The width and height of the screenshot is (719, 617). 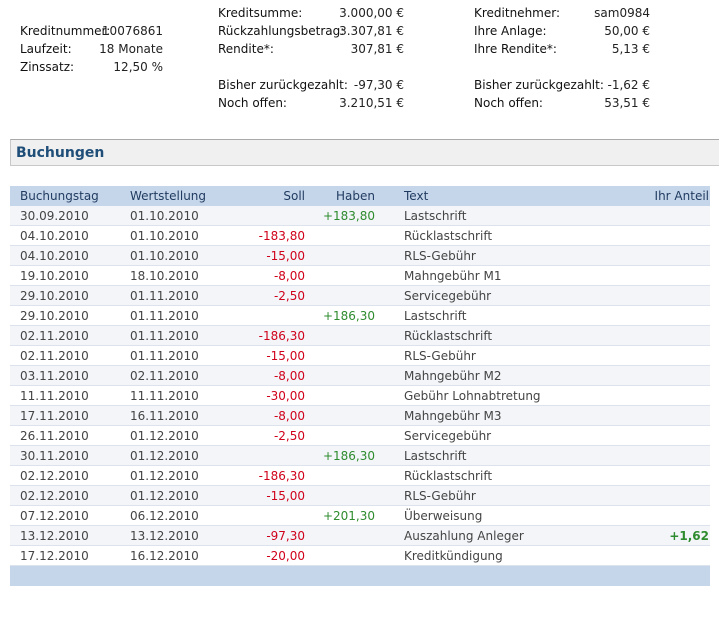 What do you see at coordinates (562, 31) in the screenshot?
I see `summary-row: Ihre Anlage: 50,00 €` at bounding box center [562, 31].